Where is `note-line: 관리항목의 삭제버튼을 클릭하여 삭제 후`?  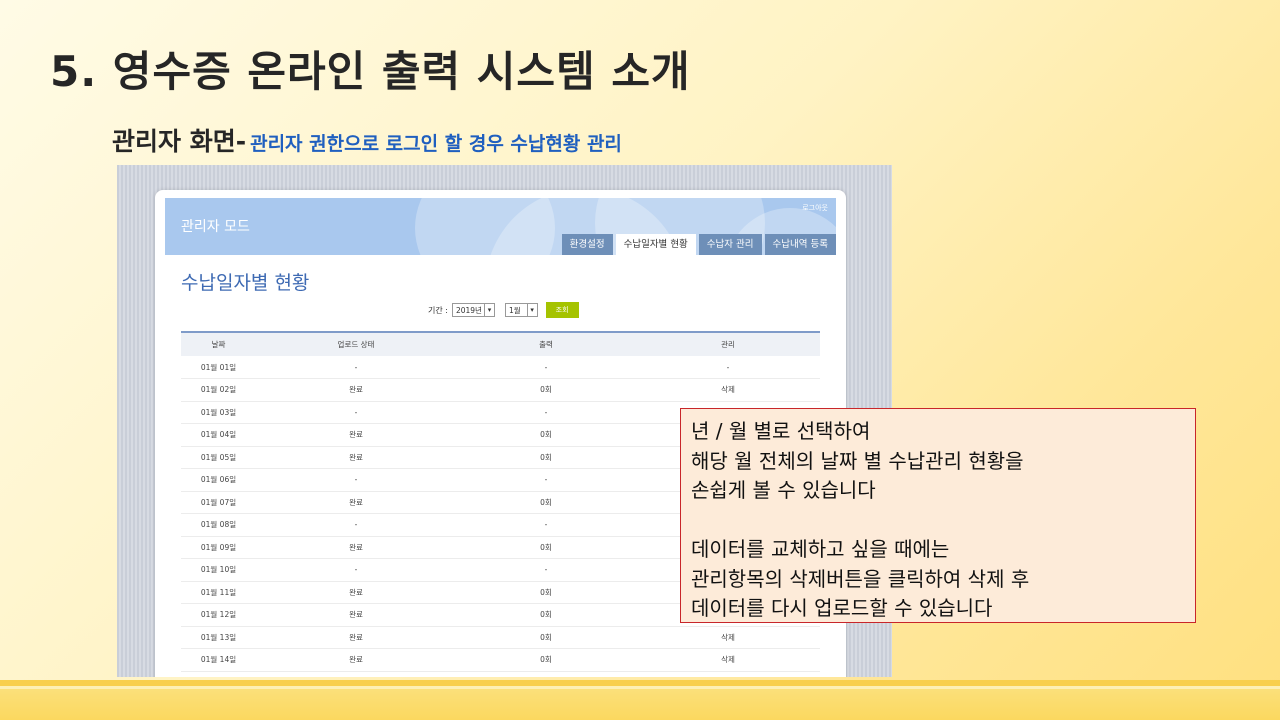
note-line: 관리항목의 삭제버튼을 클릭하여 삭제 후 is located at coordinates (860, 578).